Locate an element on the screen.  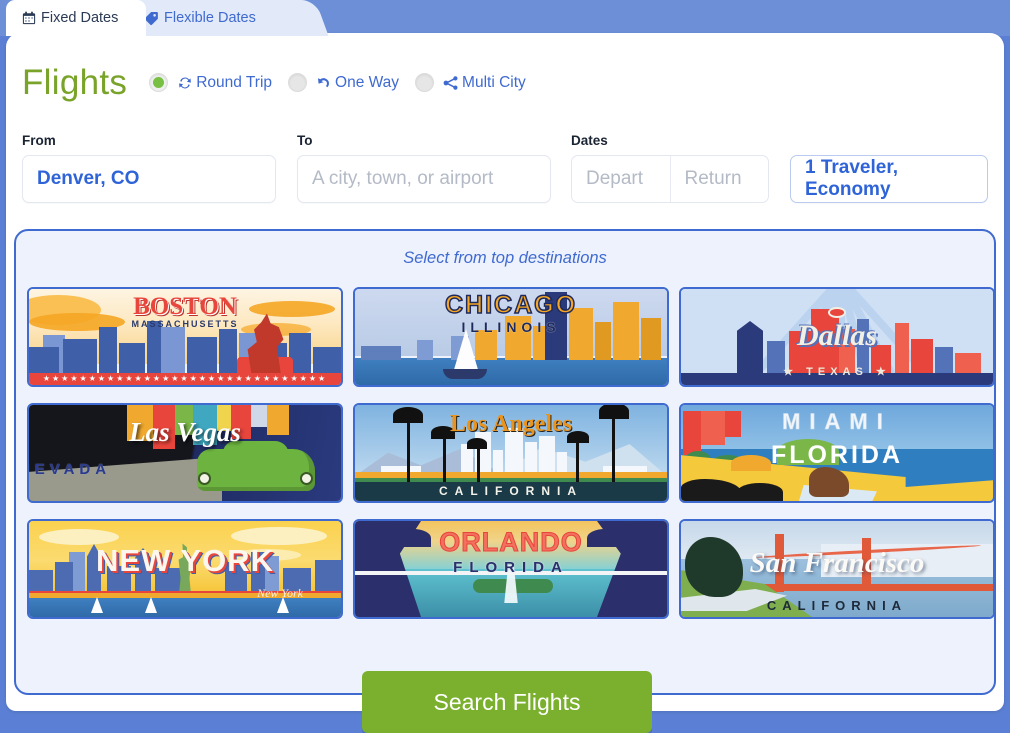
return-date-input: Return is located at coordinates (719, 179).